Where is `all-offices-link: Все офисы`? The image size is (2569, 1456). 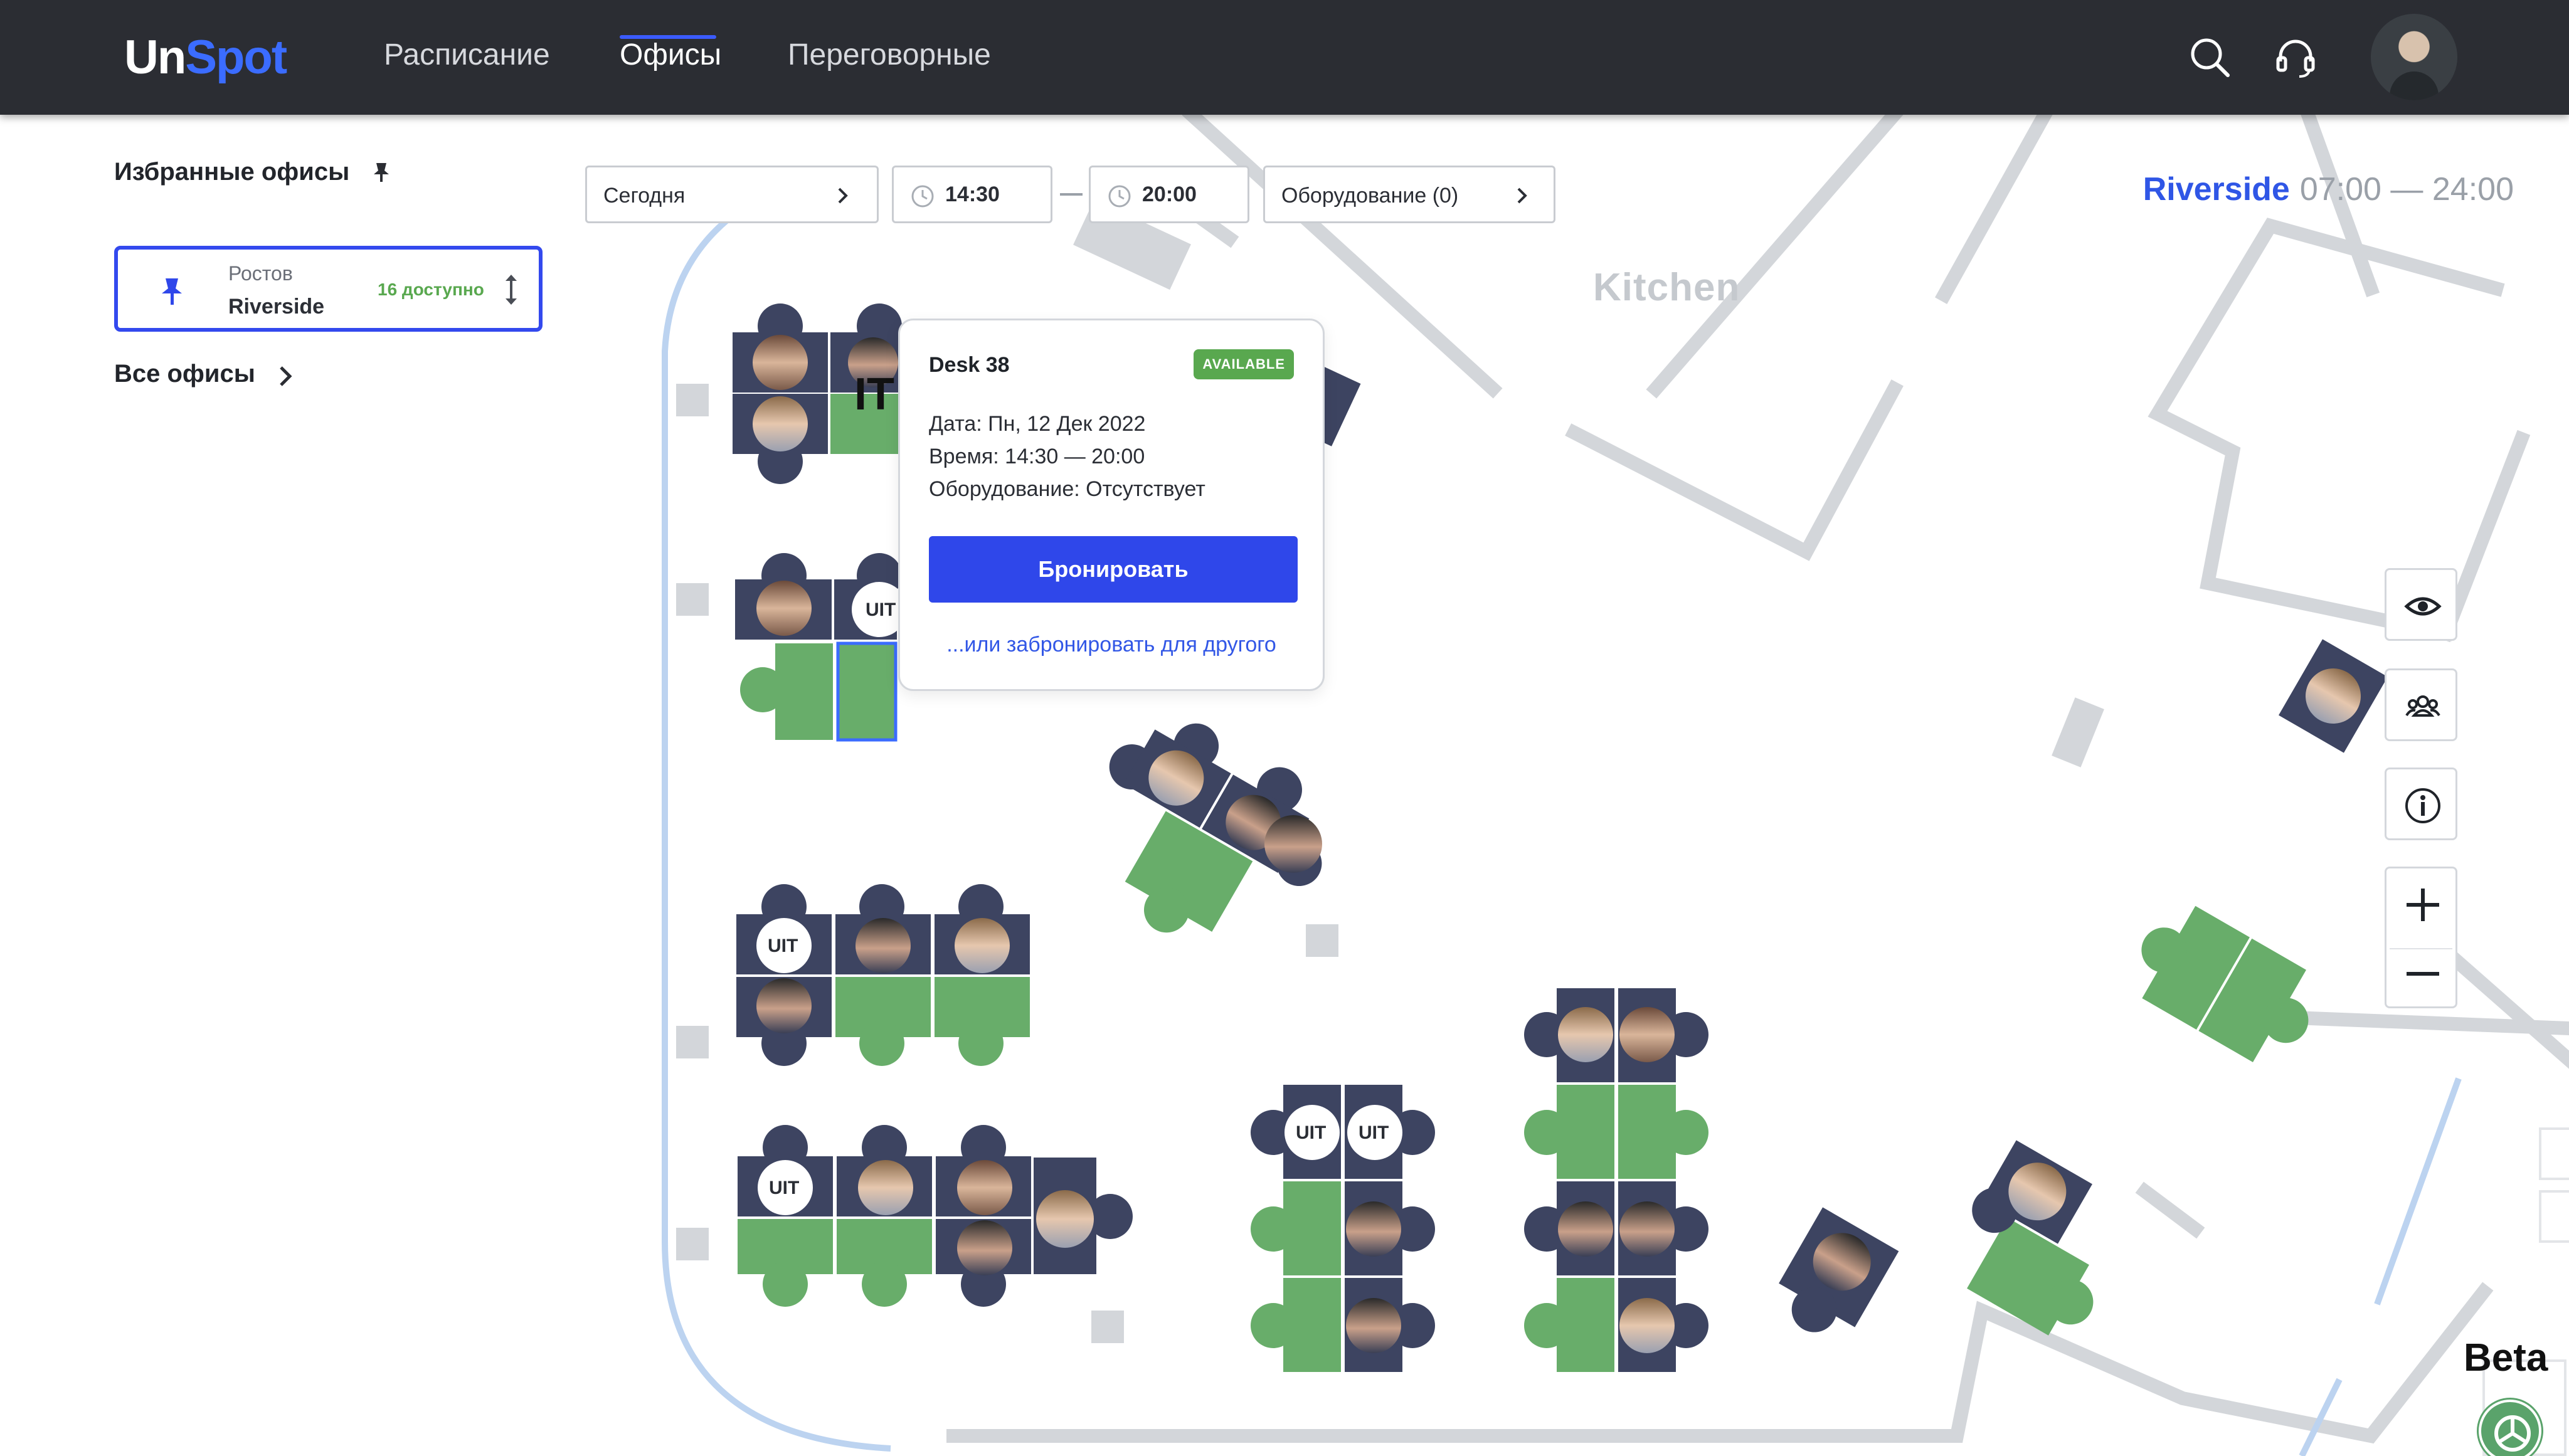
all-offices-link: Все офисы is located at coordinates (184, 374).